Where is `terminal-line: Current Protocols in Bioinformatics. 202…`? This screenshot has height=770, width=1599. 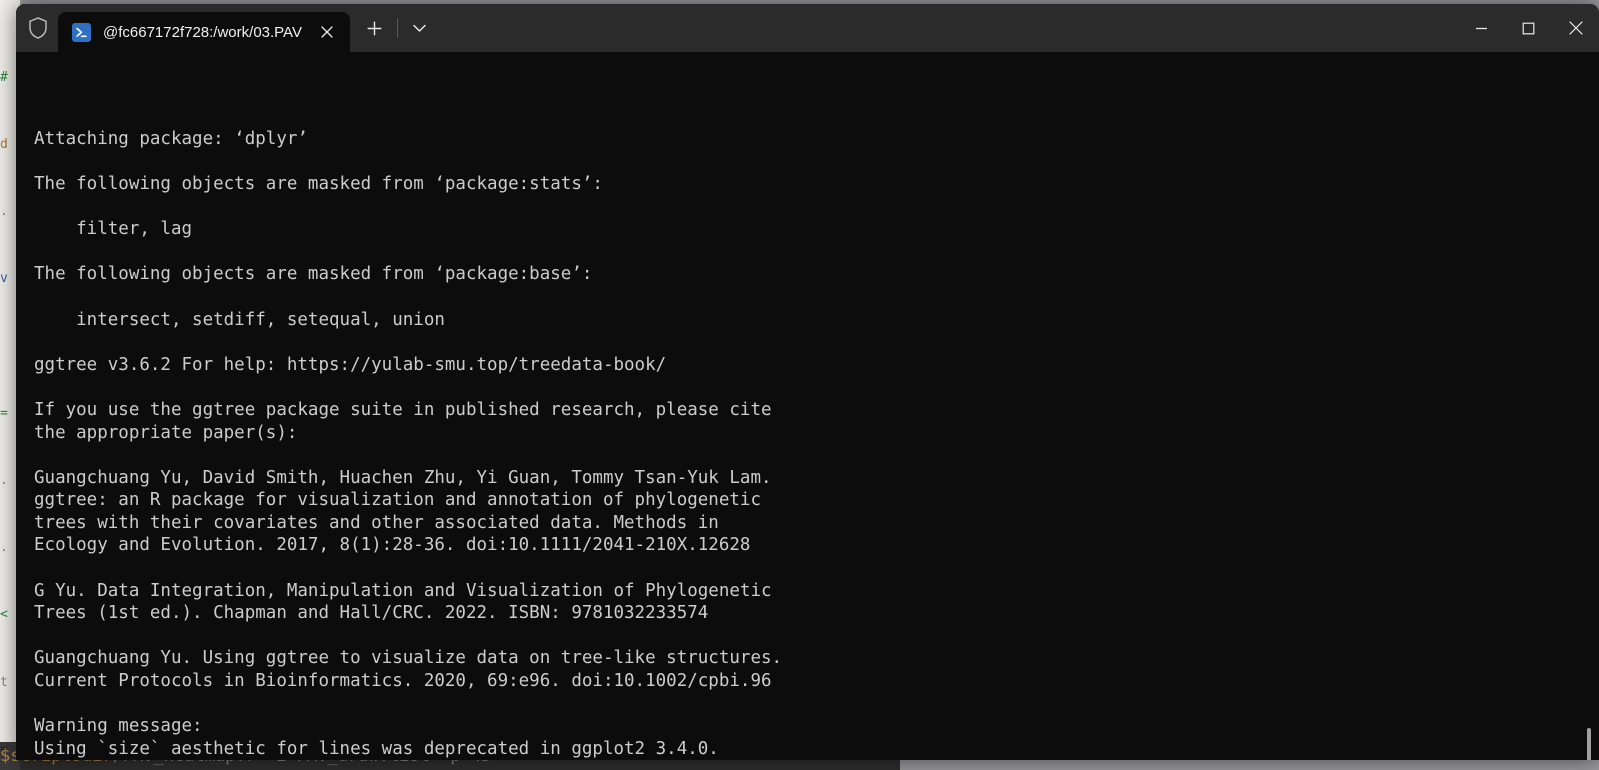 terminal-line: Current Protocols in Bioinformatics. 202… is located at coordinates (403, 681).